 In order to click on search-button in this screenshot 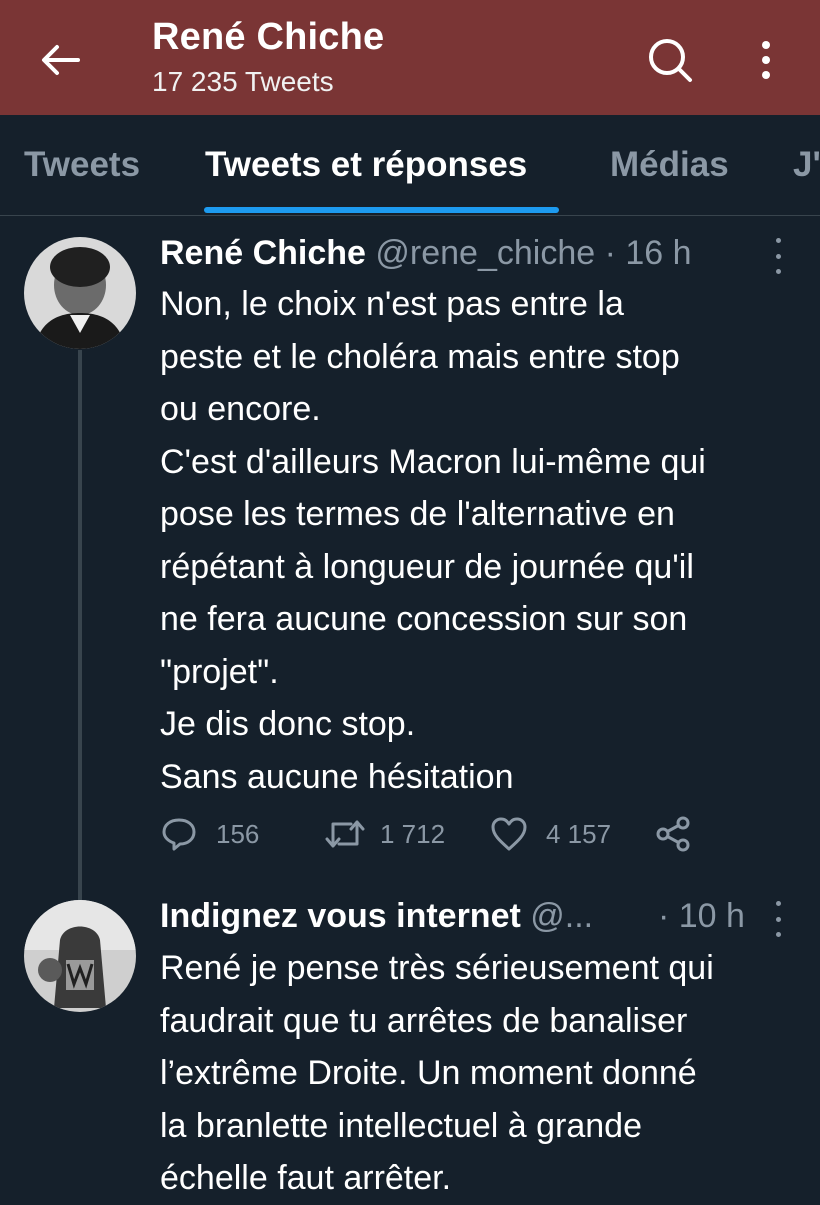, I will do `click(670, 60)`.